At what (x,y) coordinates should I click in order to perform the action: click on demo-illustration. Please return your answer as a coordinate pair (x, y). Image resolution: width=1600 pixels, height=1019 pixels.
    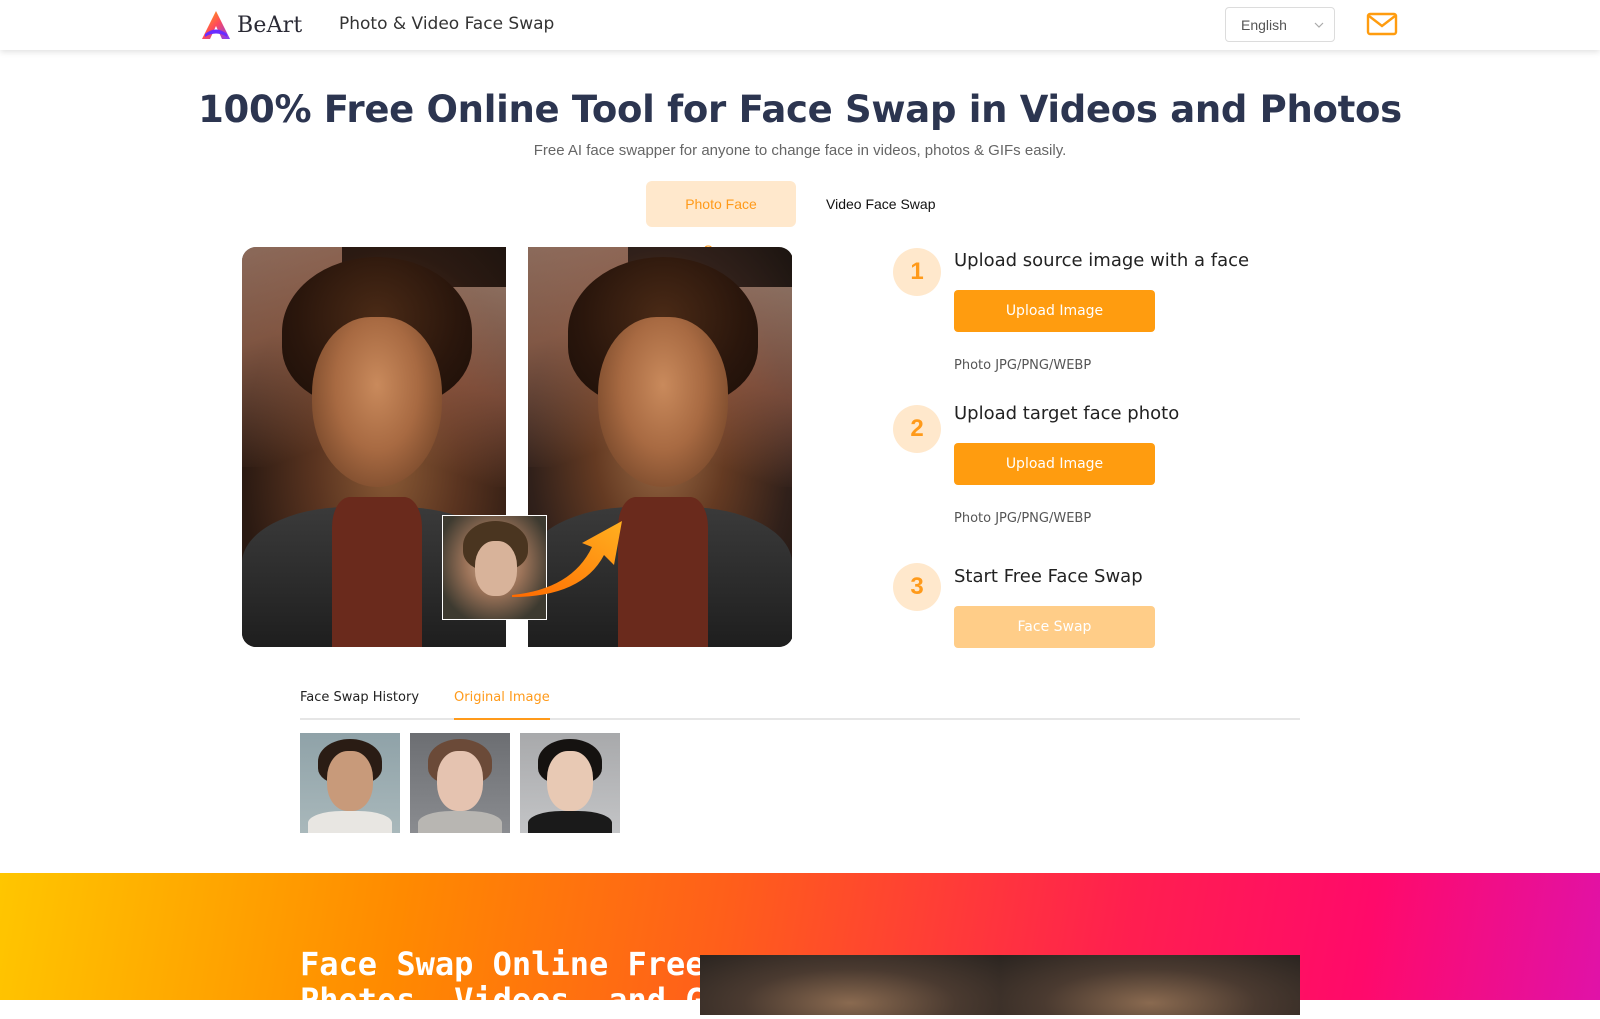
    Looking at the image, I should click on (517, 447).